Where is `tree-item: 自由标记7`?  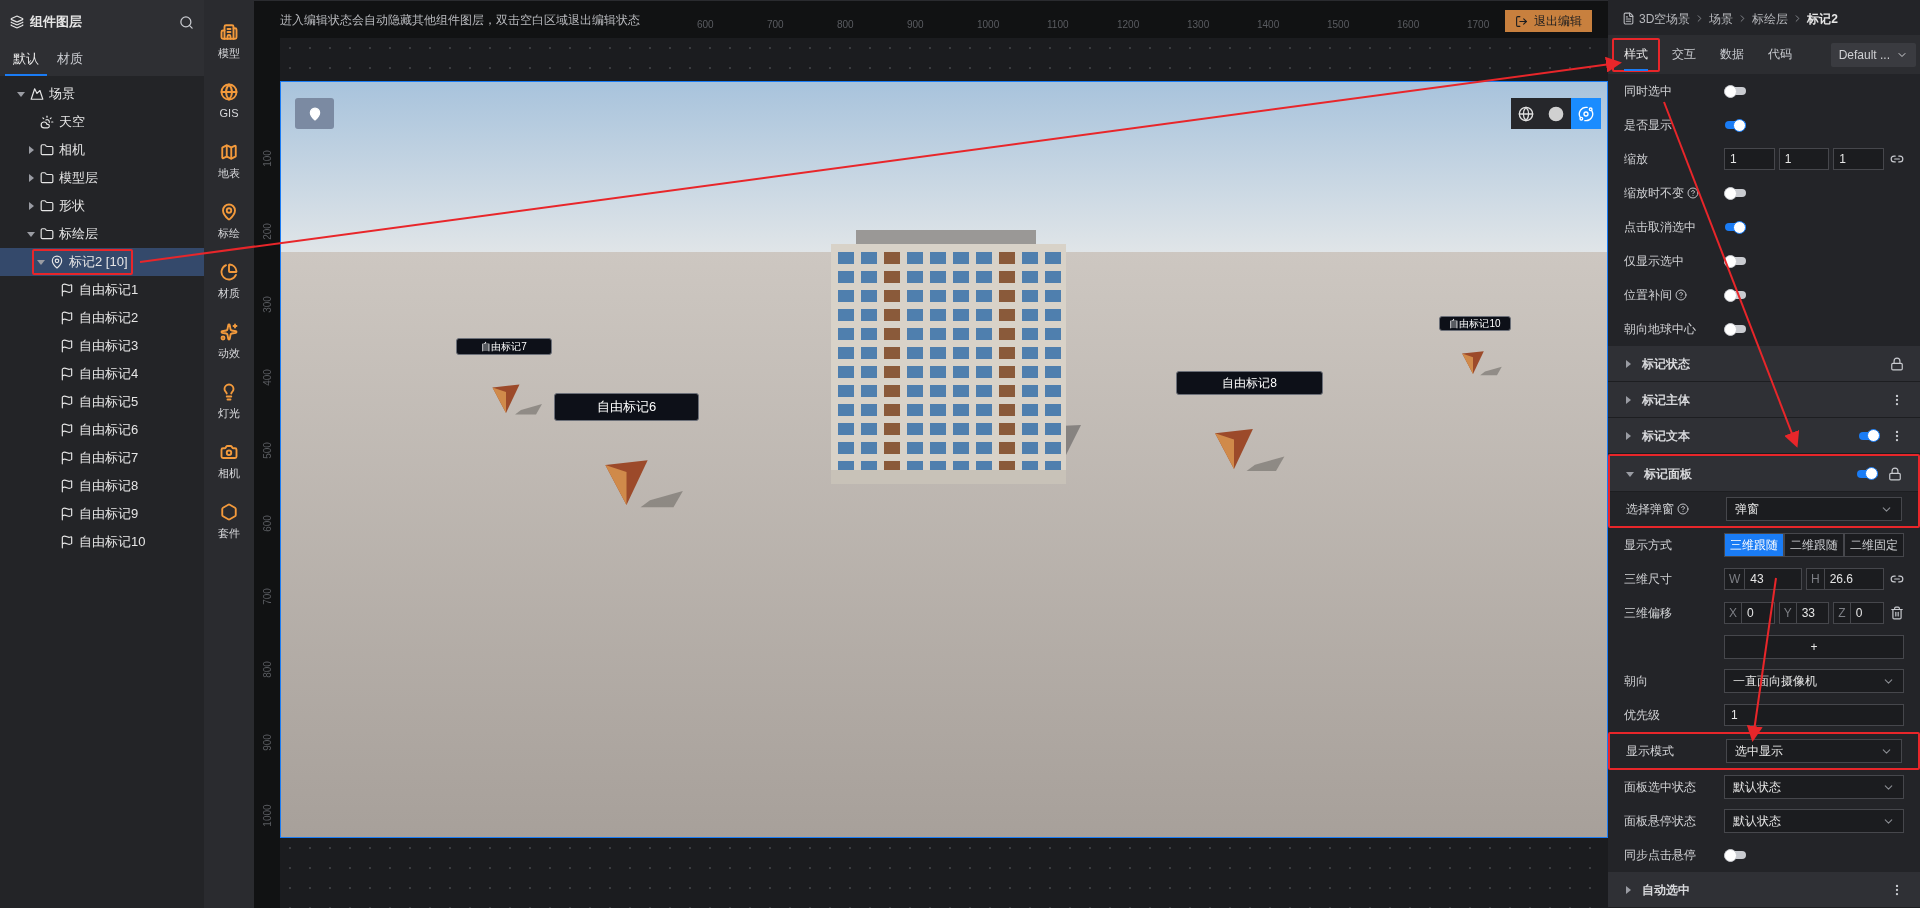 tree-item: 自由标记7 is located at coordinates (102, 458).